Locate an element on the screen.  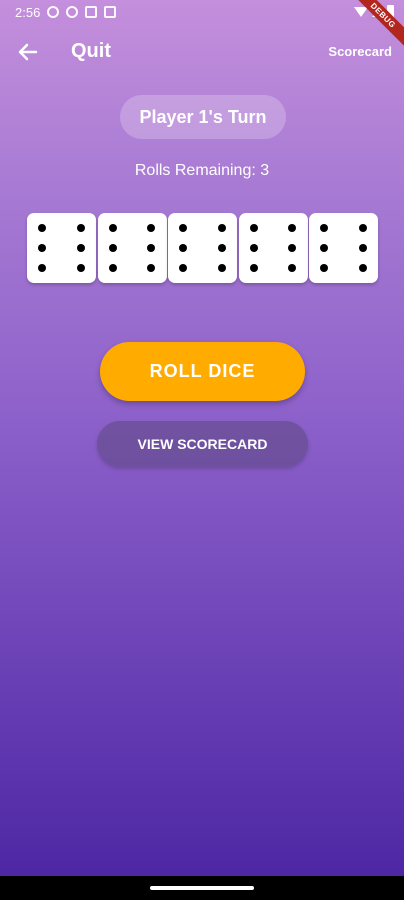
status-left-icons is located at coordinates (81, 12).